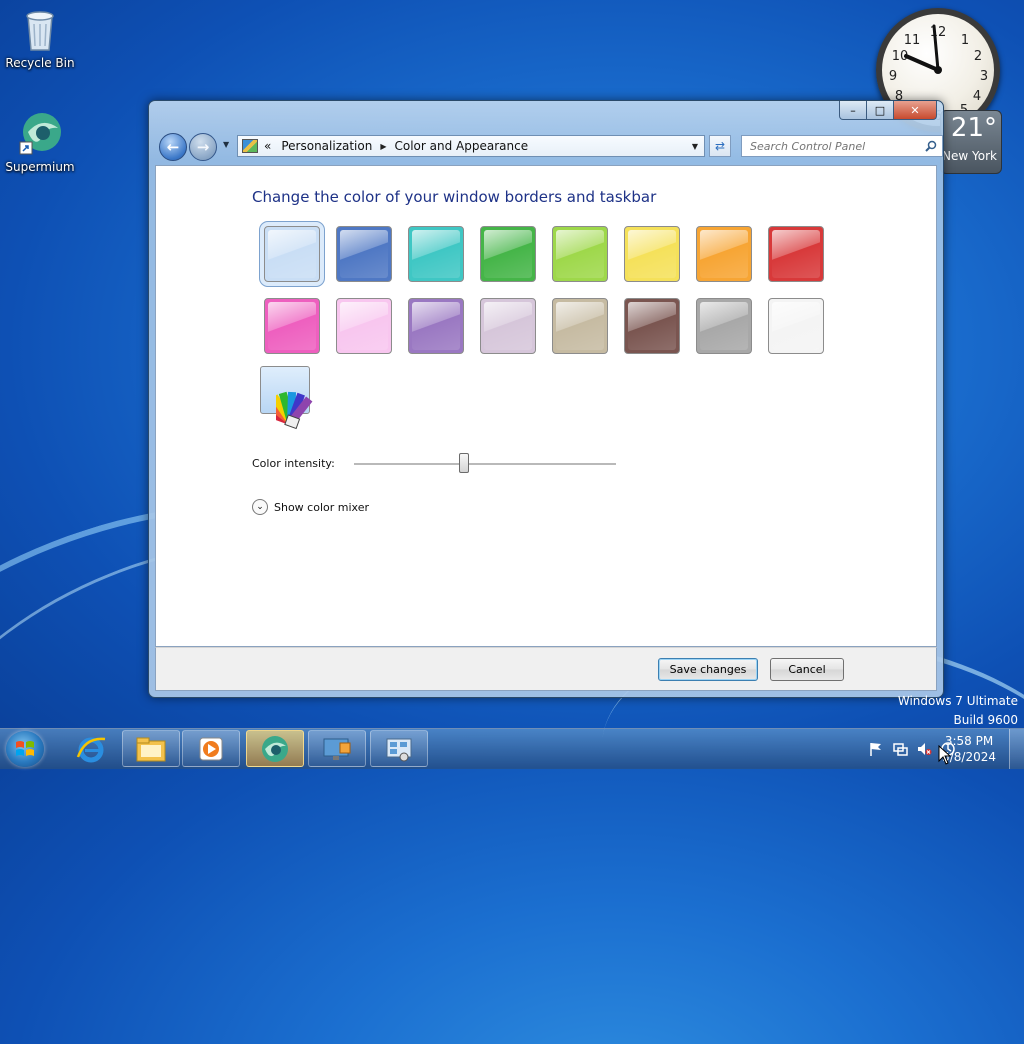  What do you see at coordinates (294, 410) in the screenshot?
I see `color-fan-icon` at bounding box center [294, 410].